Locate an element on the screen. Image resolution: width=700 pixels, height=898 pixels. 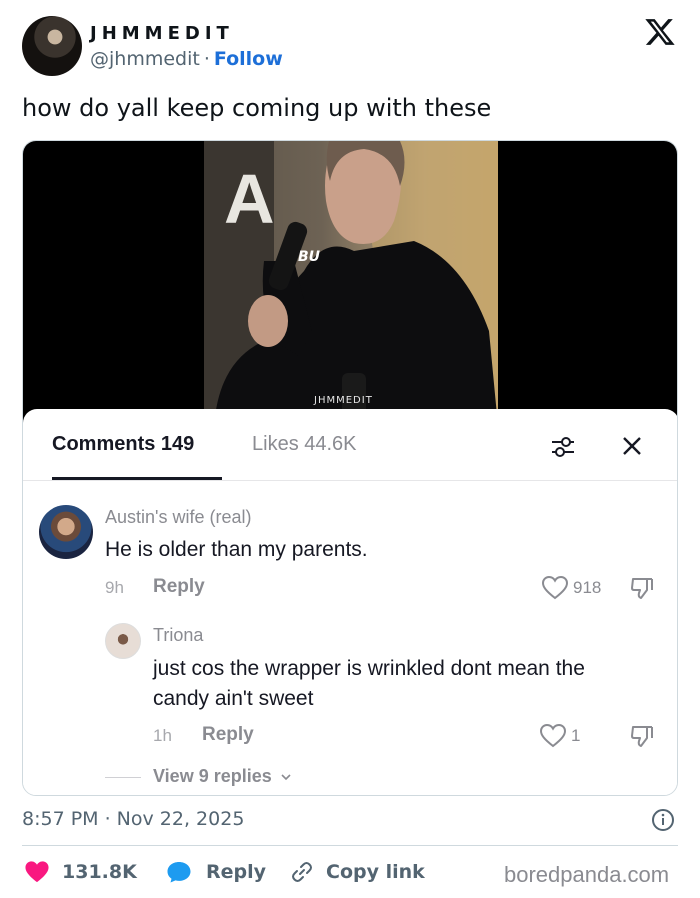
footer-divider is located at coordinates (350, 845).